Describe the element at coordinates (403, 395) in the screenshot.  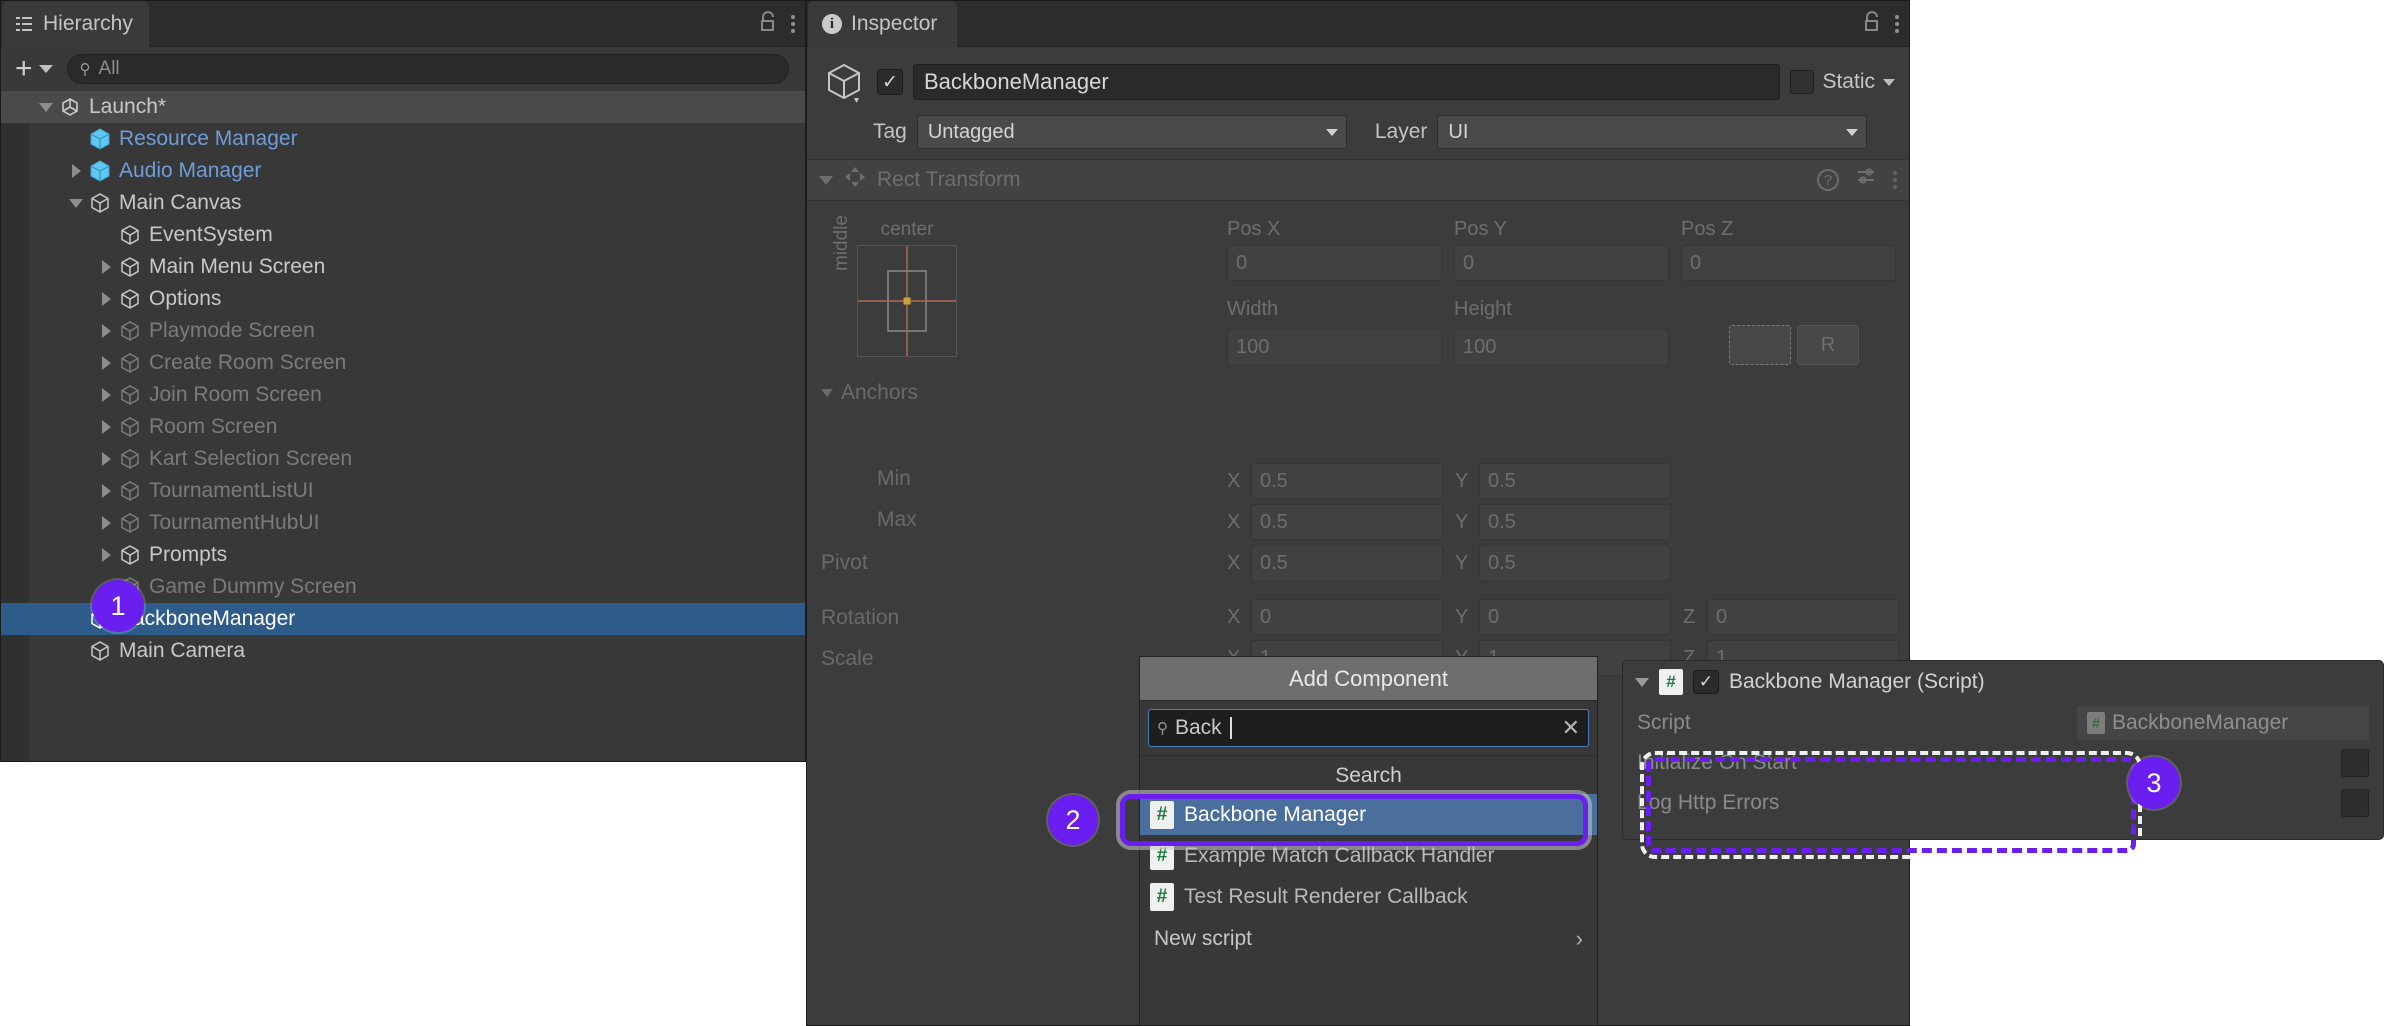
I see `hierarchy-item-join-room-screen: Join Room Screen` at that location.